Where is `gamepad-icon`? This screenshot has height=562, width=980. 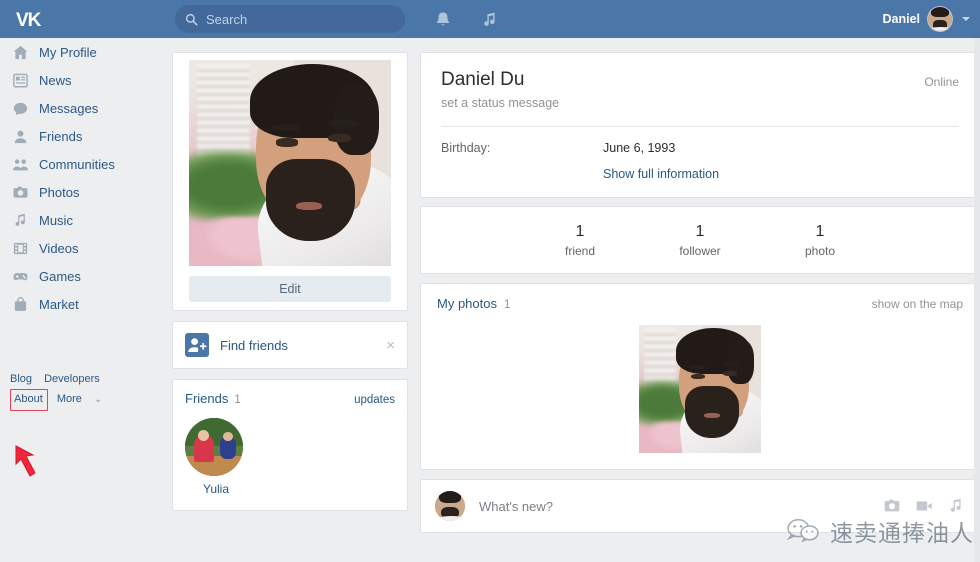 gamepad-icon is located at coordinates (20, 276).